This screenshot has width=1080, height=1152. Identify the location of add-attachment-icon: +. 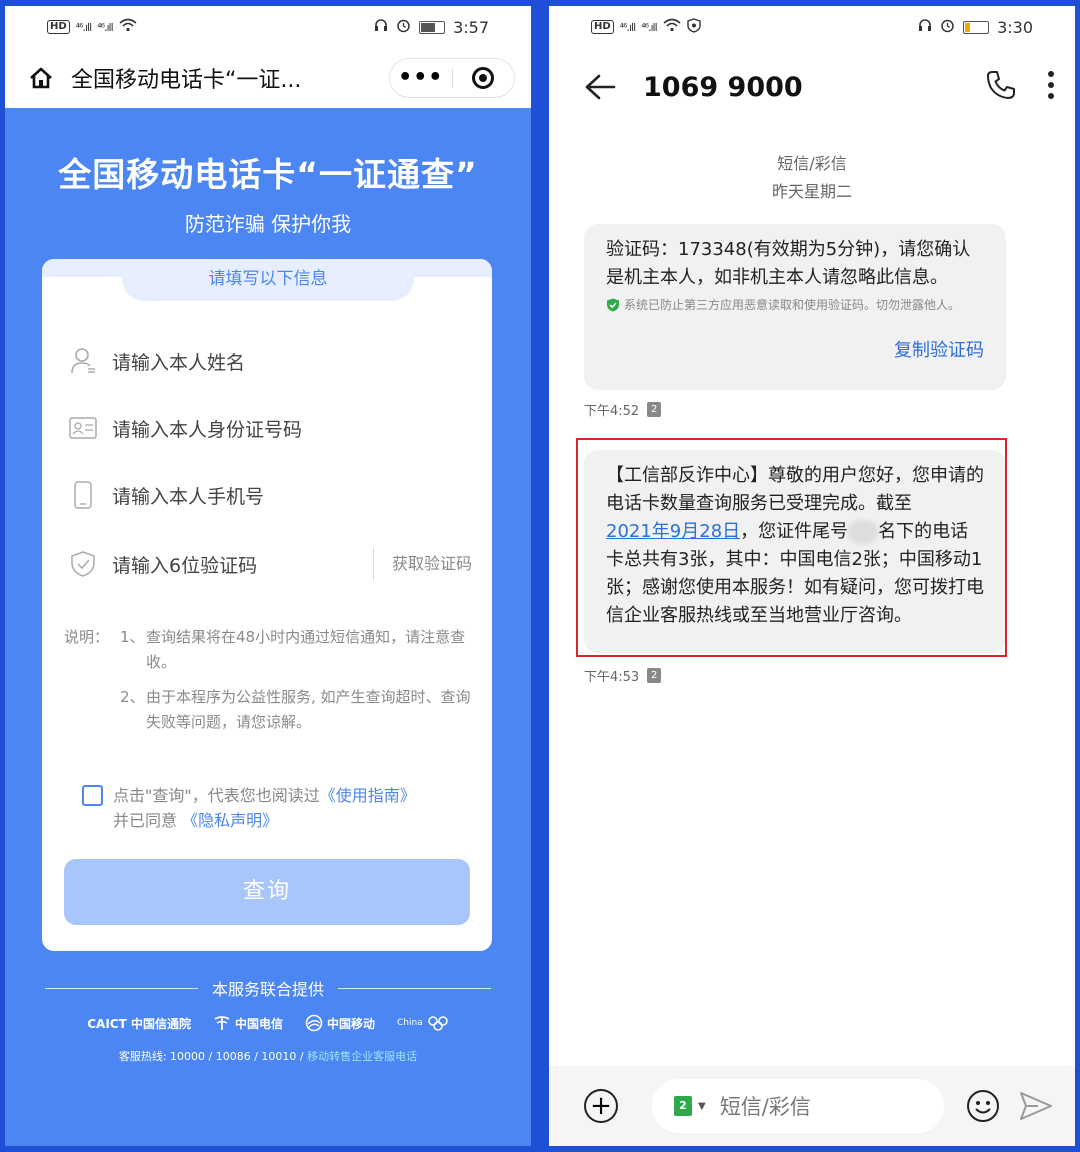
(601, 1106).